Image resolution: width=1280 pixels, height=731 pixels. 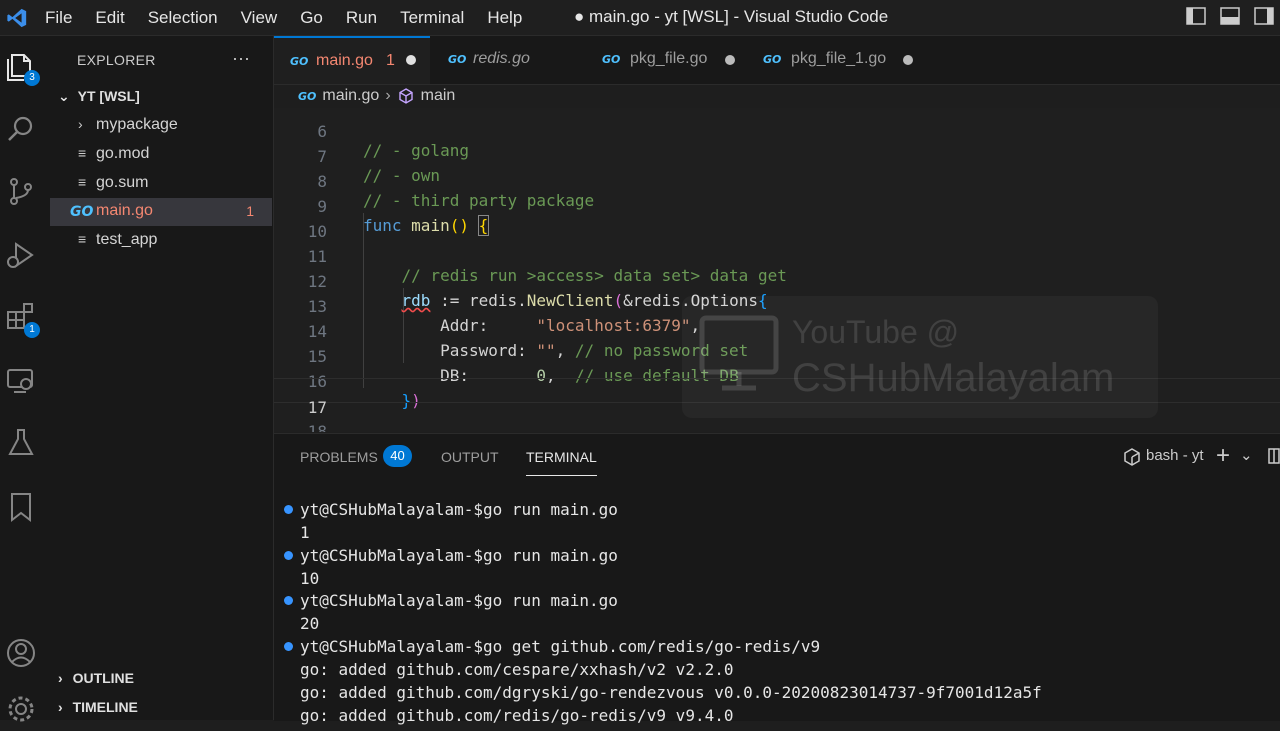 What do you see at coordinates (561, 462) in the screenshot?
I see `tab-terminal: TERMINAL` at bounding box center [561, 462].